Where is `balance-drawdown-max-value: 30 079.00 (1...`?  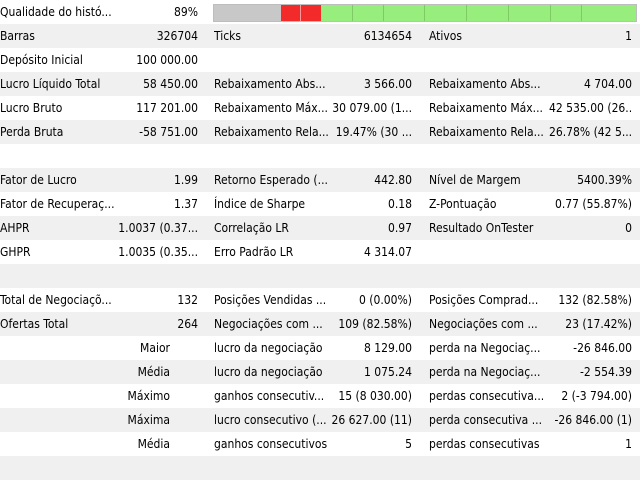
balance-drawdown-max-value: 30 079.00 (1... is located at coordinates (372, 108).